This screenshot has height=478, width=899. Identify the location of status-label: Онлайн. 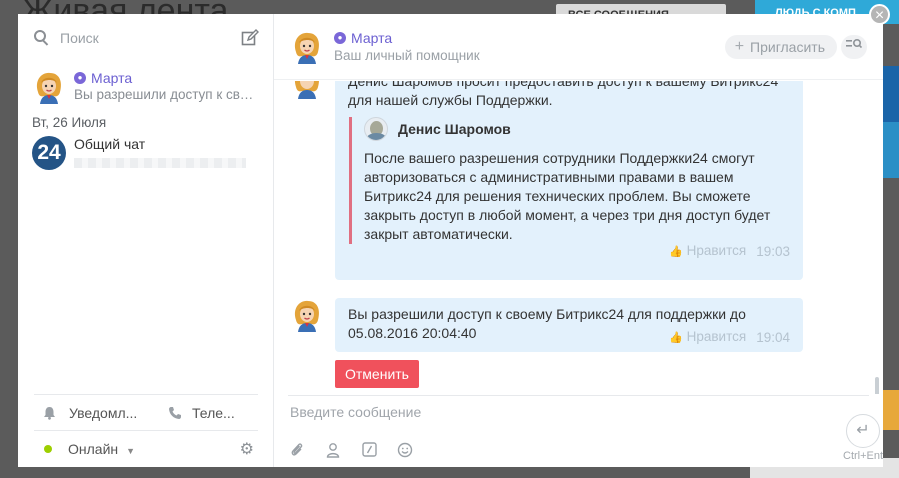
(93, 448).